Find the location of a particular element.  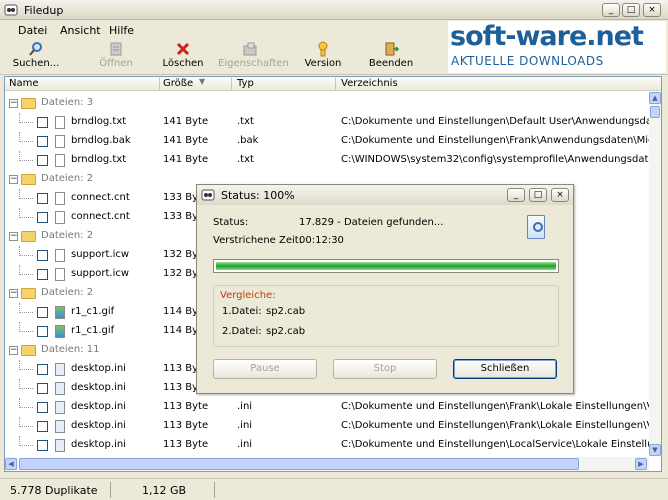

vertical-scrollbar: ▲ ▼ is located at coordinates (655, 274).